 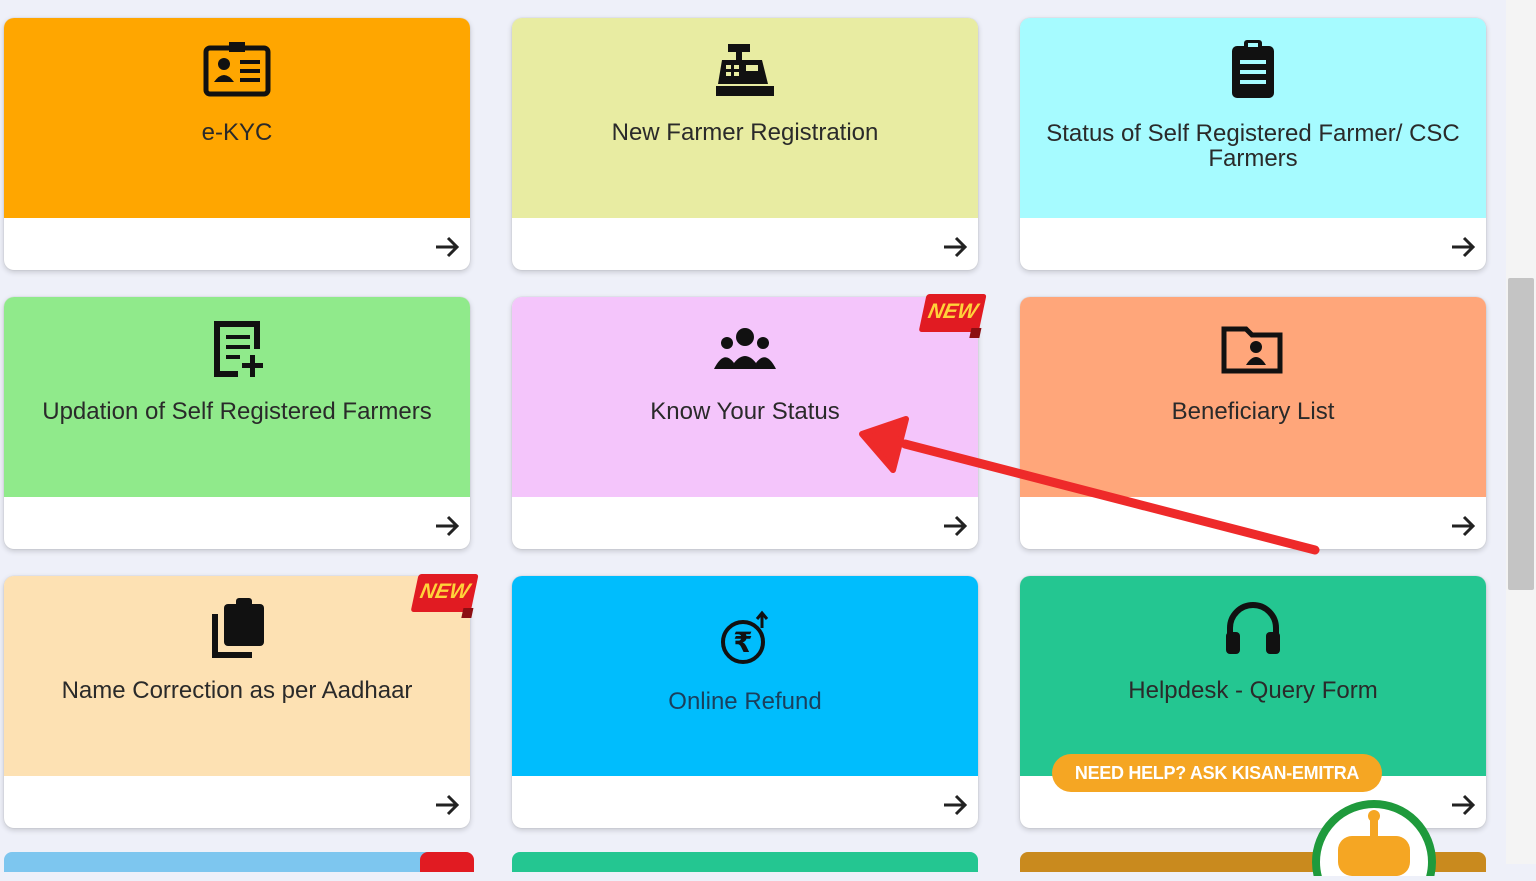 I want to click on card-new-farmer-registration: New Farmer Registration, so click(x=745, y=144).